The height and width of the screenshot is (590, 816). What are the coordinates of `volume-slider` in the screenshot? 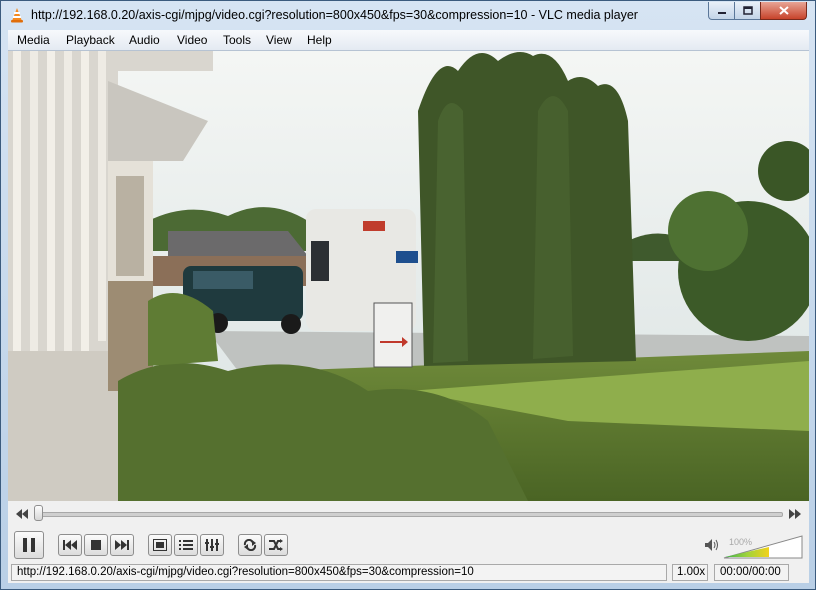 It's located at (763, 547).